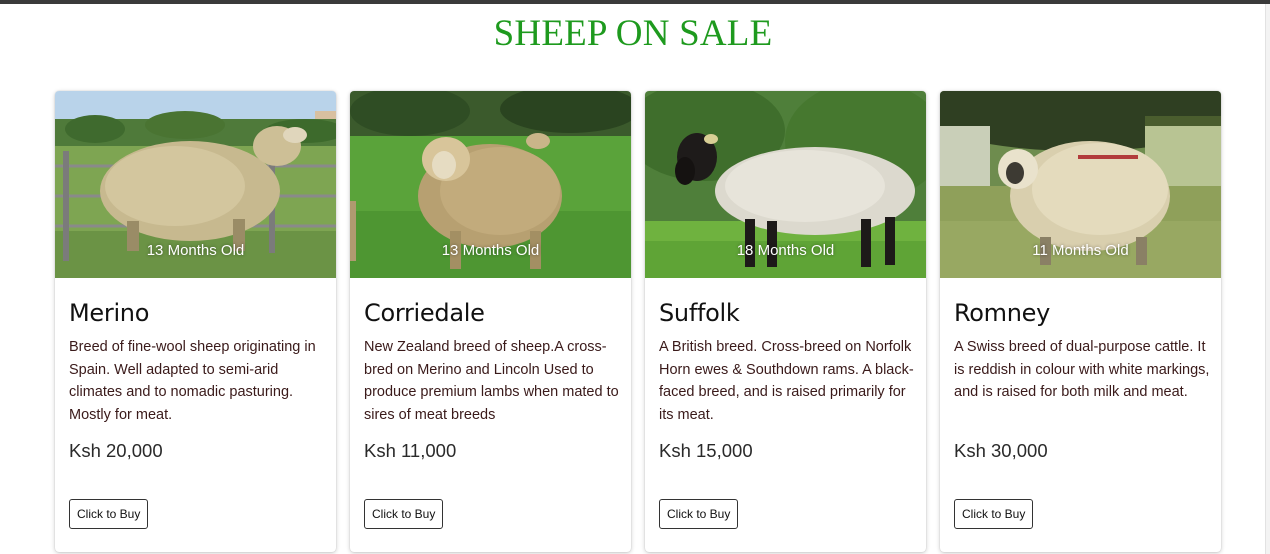 The width and height of the screenshot is (1270, 554). What do you see at coordinates (1002, 313) in the screenshot?
I see `product-name: Romney` at bounding box center [1002, 313].